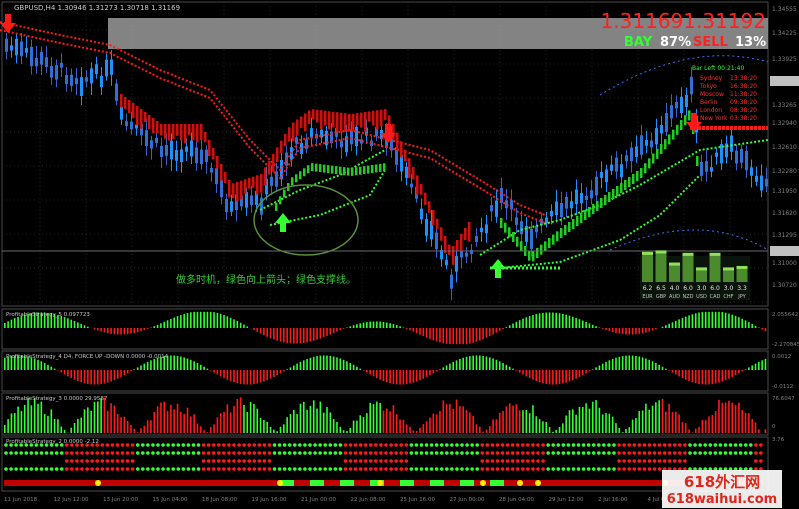 The height and width of the screenshot is (509, 799). What do you see at coordinates (368, 500) in the screenshot?
I see `time-tick: 22 Jun 08:00` at bounding box center [368, 500].